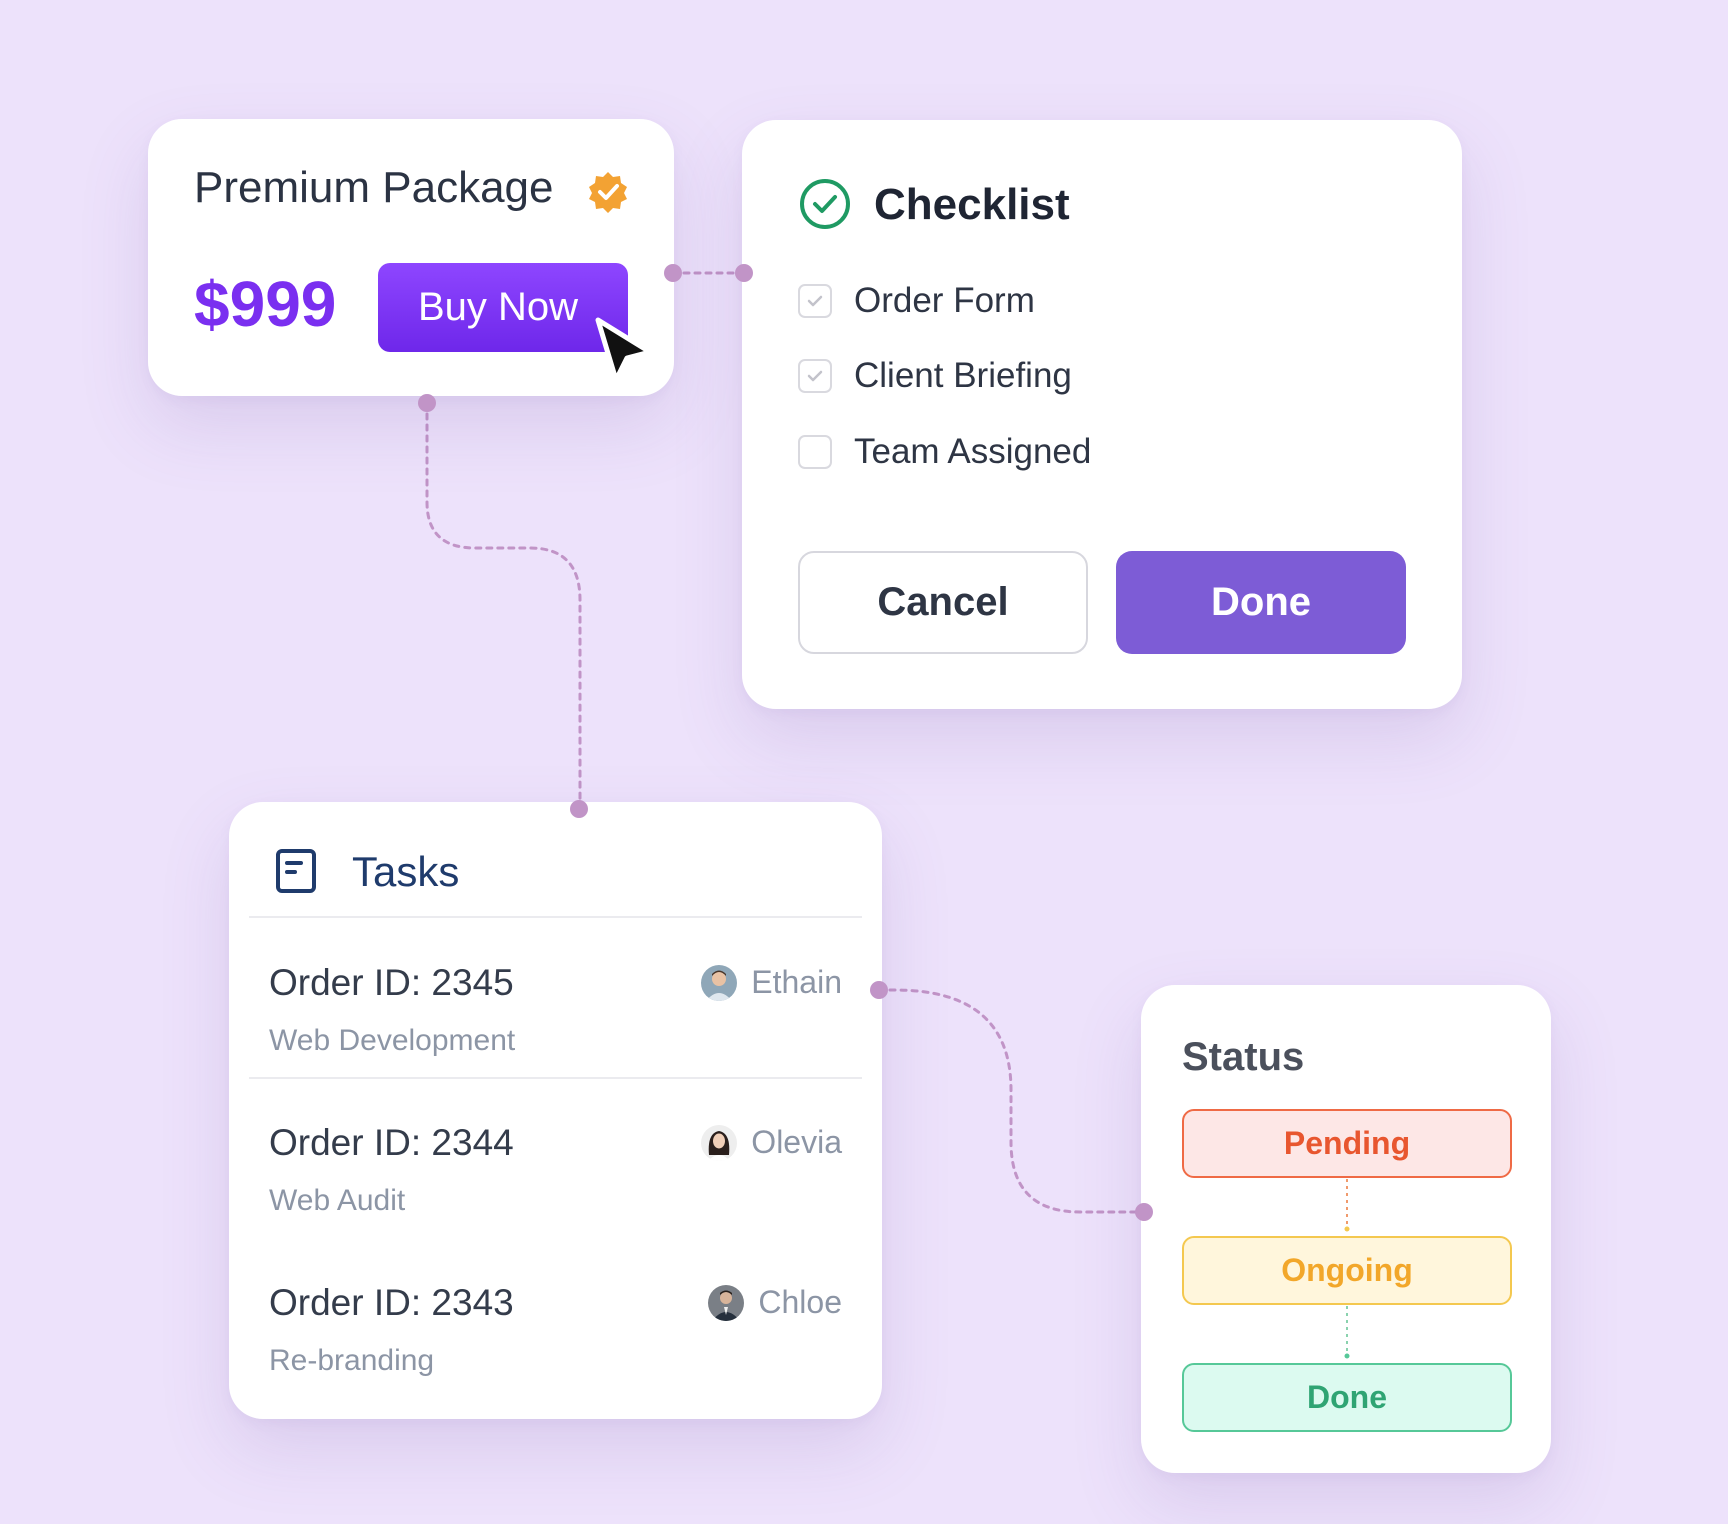 The image size is (1728, 1524). Describe the element at coordinates (352, 1360) in the screenshot. I see `task-category: Re-branding` at that location.